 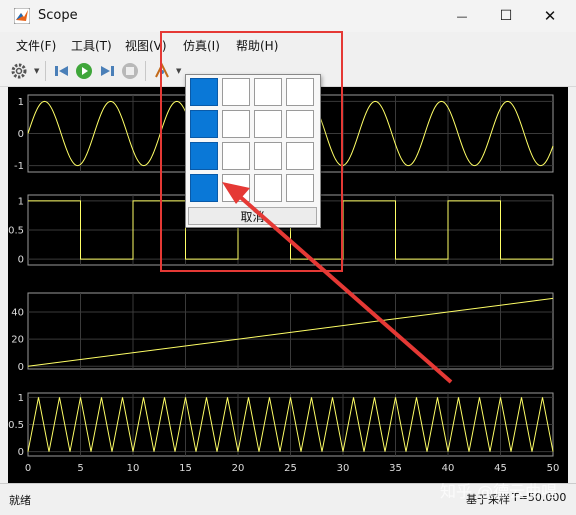 What do you see at coordinates (290, 468) in the screenshot?
I see `x-tick-label: 25` at bounding box center [290, 468].